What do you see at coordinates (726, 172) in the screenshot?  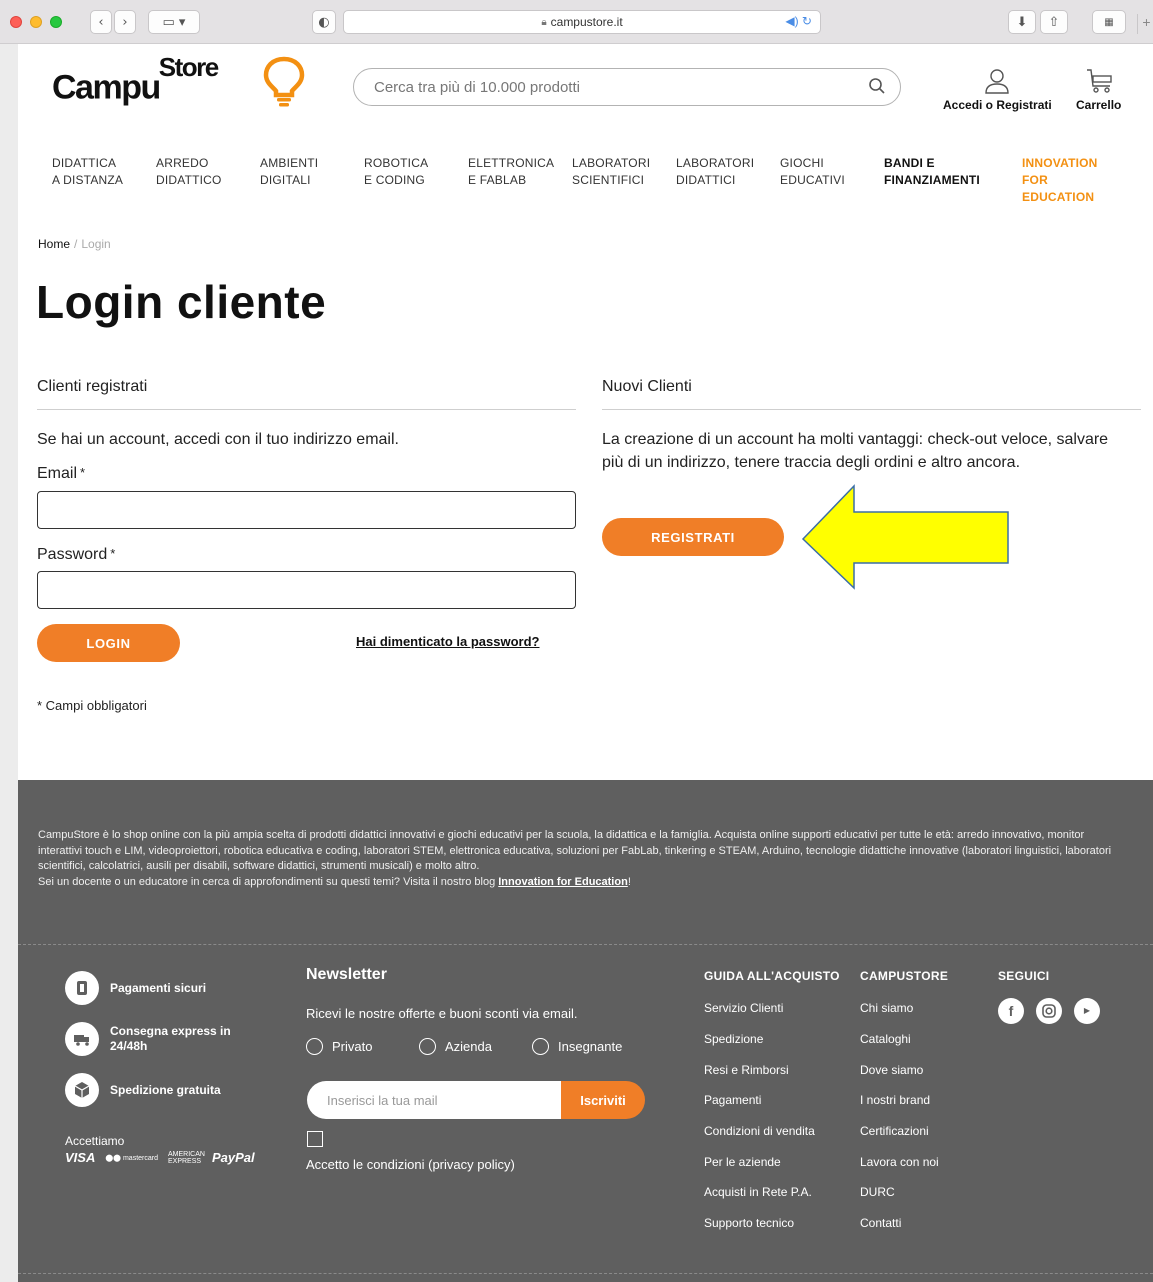 I see `nav-item-laboratori-didattici: LABORATORI DIDATTICI` at bounding box center [726, 172].